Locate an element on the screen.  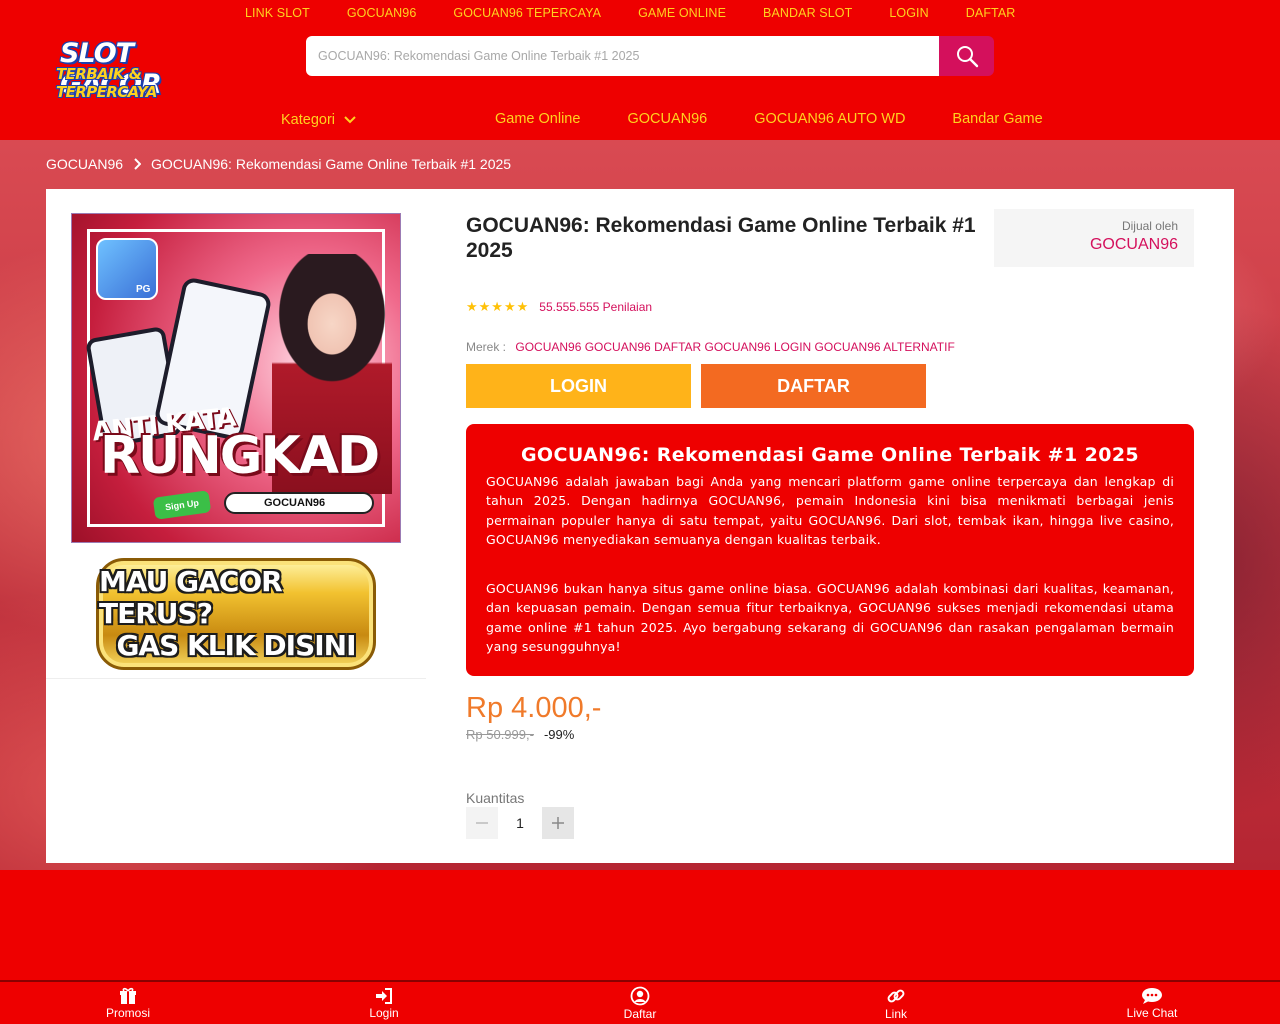
nav-gocuan96-auto-wd: GOCUAN96 AUTO WD is located at coordinates (829, 119).